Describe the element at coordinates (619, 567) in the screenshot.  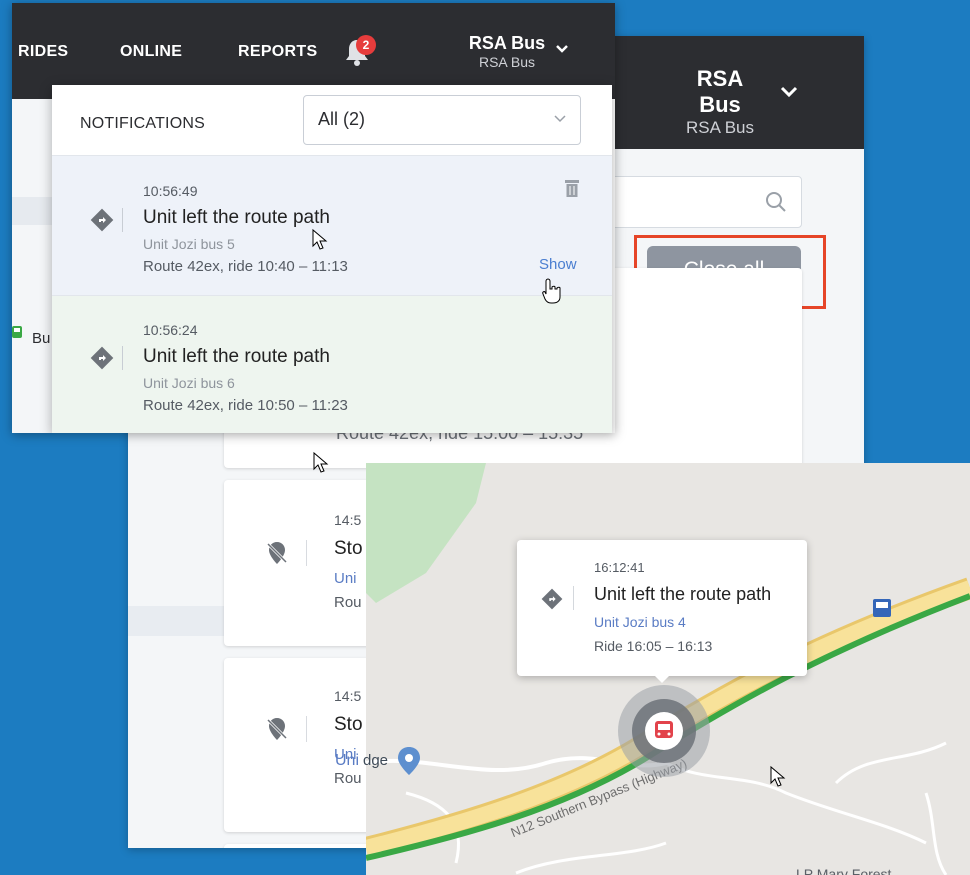
I see `popup-time: 16:12:41` at that location.